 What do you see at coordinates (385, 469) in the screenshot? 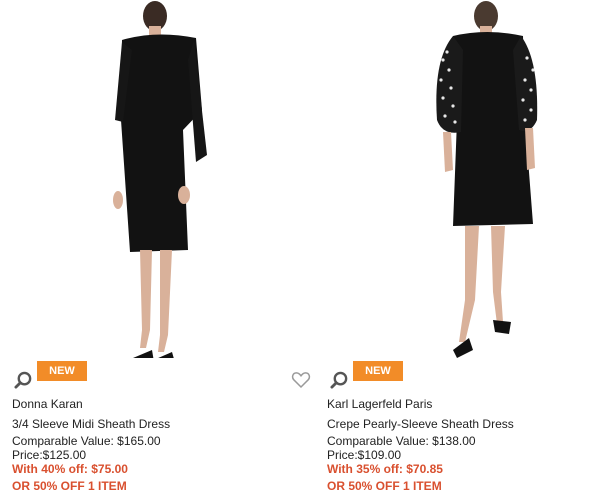
I see `sale-price: With 35% off: $70.85` at bounding box center [385, 469].